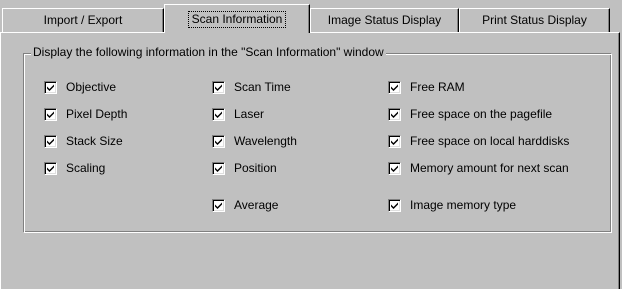 The height and width of the screenshot is (289, 622). Describe the element at coordinates (86, 167) in the screenshot. I see `checkbox-label: Scaling` at that location.